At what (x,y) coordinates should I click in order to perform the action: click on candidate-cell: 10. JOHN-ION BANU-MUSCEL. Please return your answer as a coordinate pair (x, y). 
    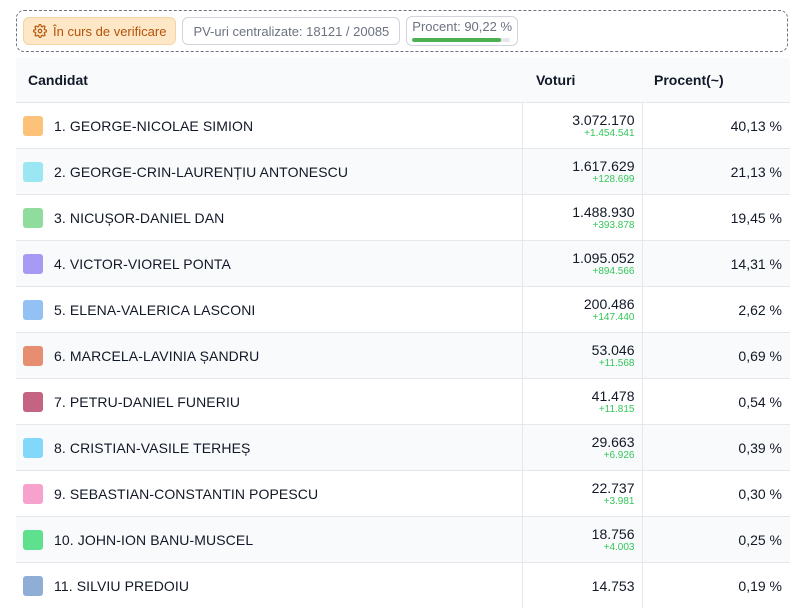
    Looking at the image, I should click on (269, 540).